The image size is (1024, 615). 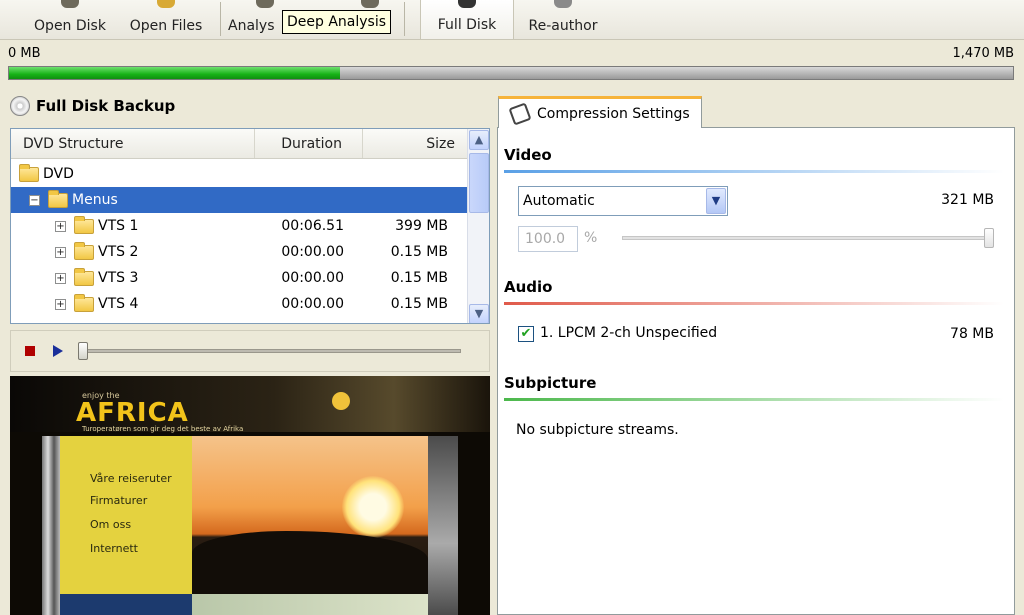 What do you see at coordinates (754, 171) in the screenshot?
I see `video-section-line` at bounding box center [754, 171].